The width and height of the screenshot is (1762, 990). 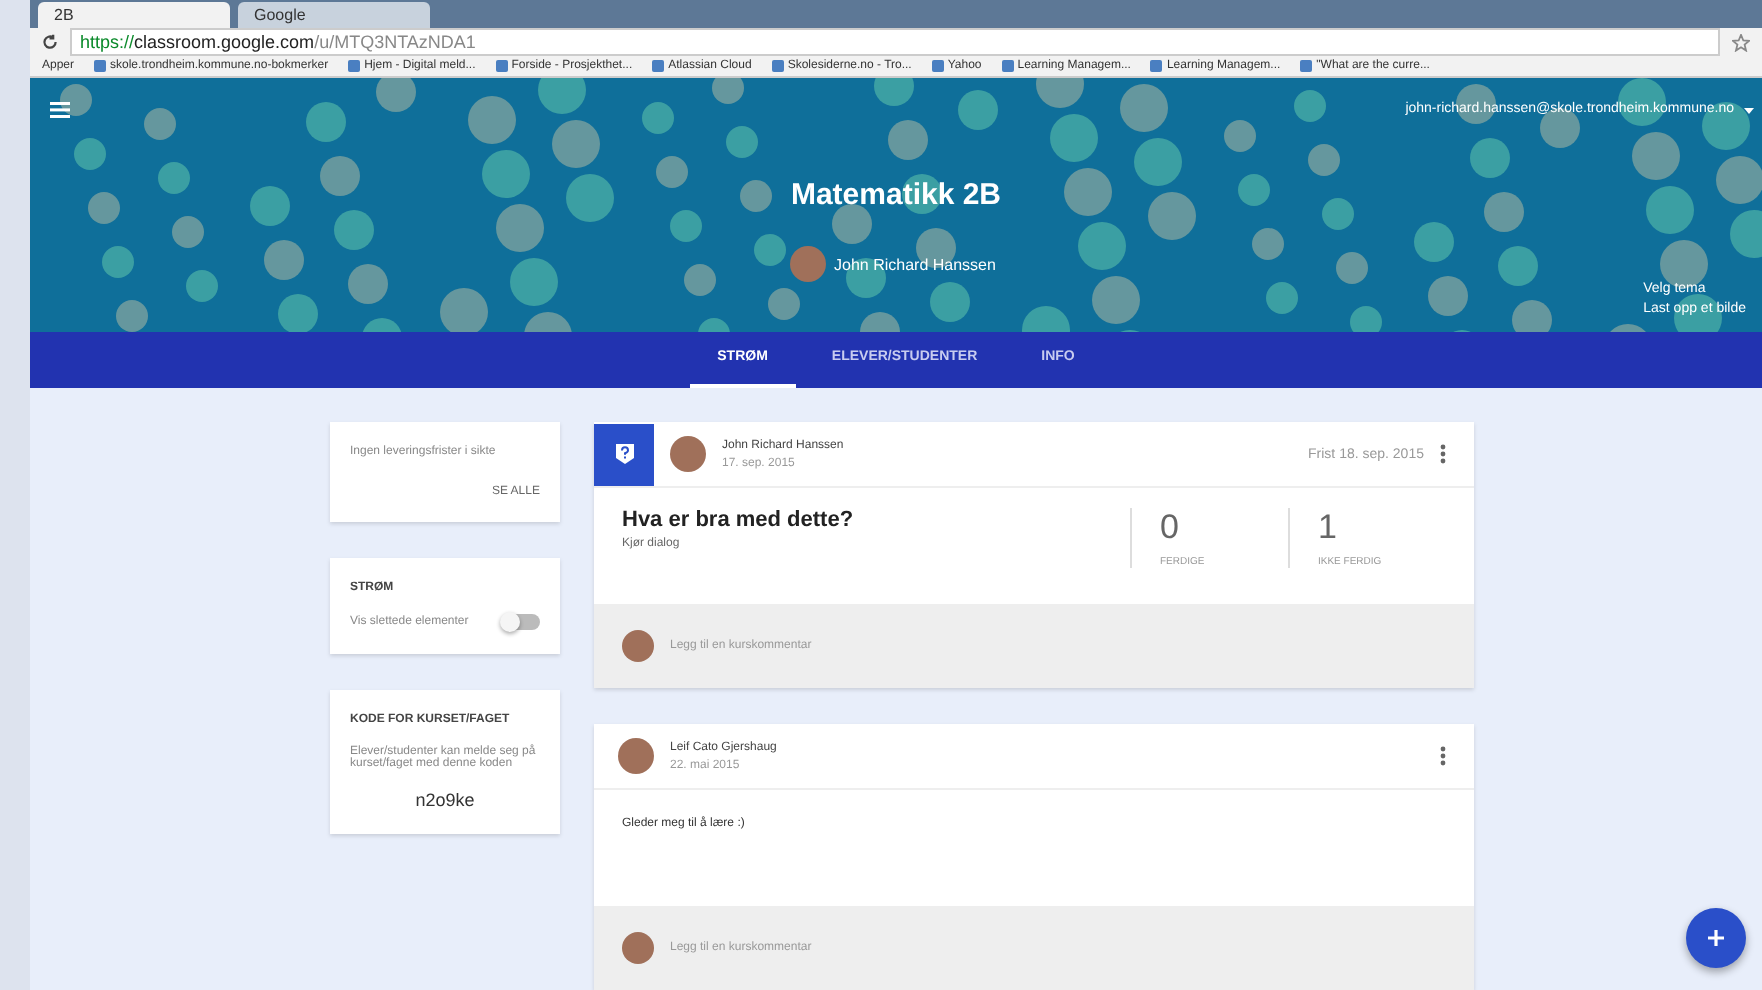 I want to click on reload-icon, so click(x=50, y=42).